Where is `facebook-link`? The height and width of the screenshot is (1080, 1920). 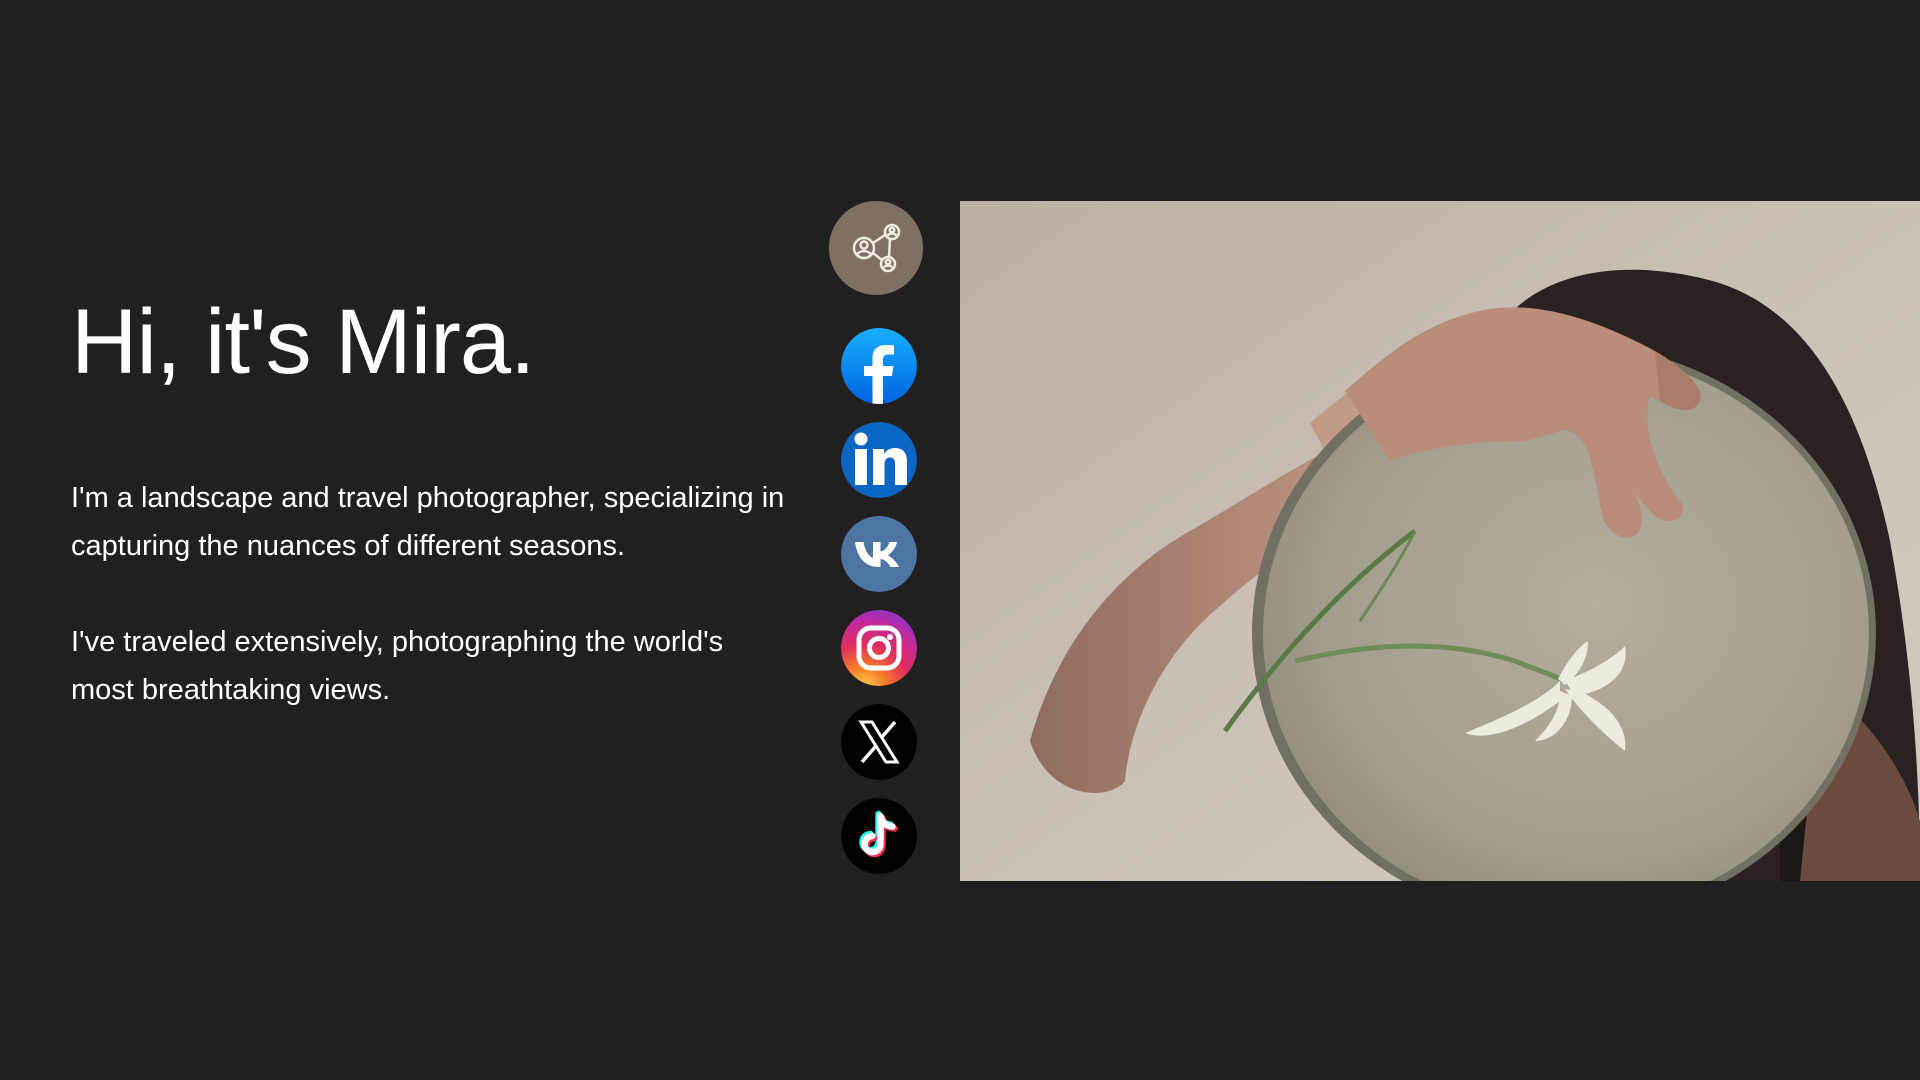 facebook-link is located at coordinates (879, 366).